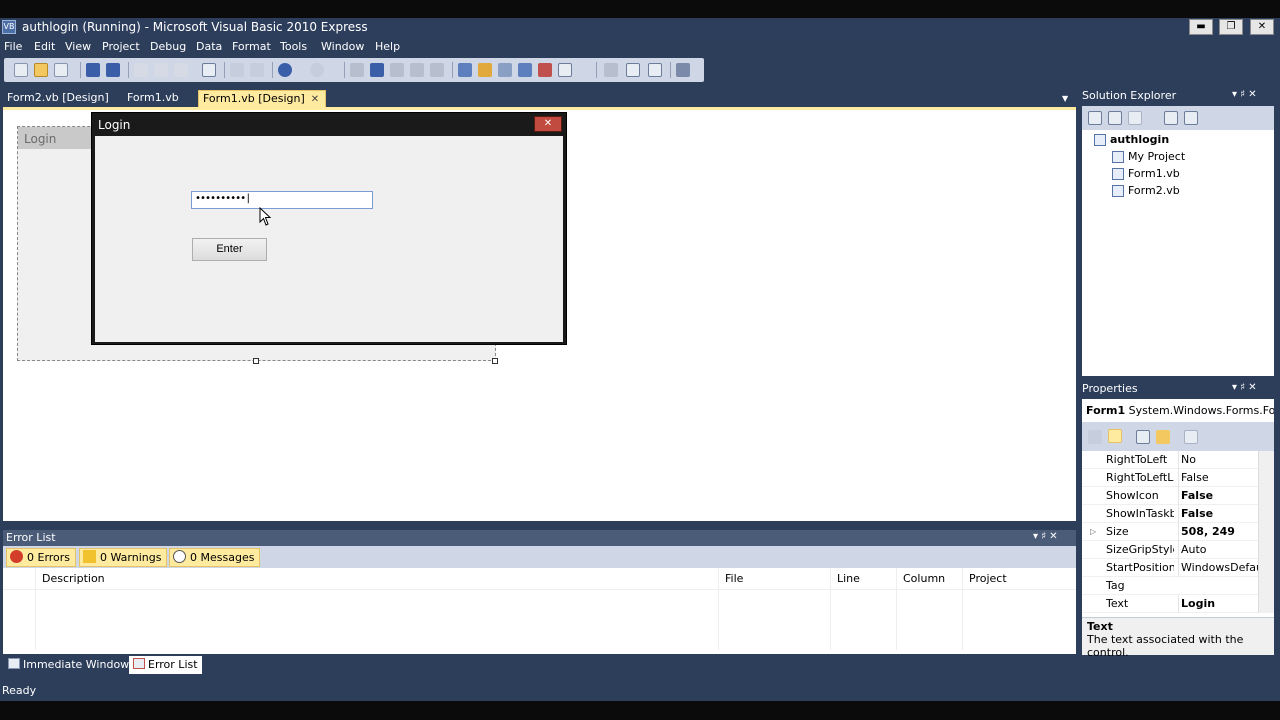 The image size is (1280, 720). What do you see at coordinates (1095, 118) in the screenshot?
I see `properties-view-icon` at bounding box center [1095, 118].